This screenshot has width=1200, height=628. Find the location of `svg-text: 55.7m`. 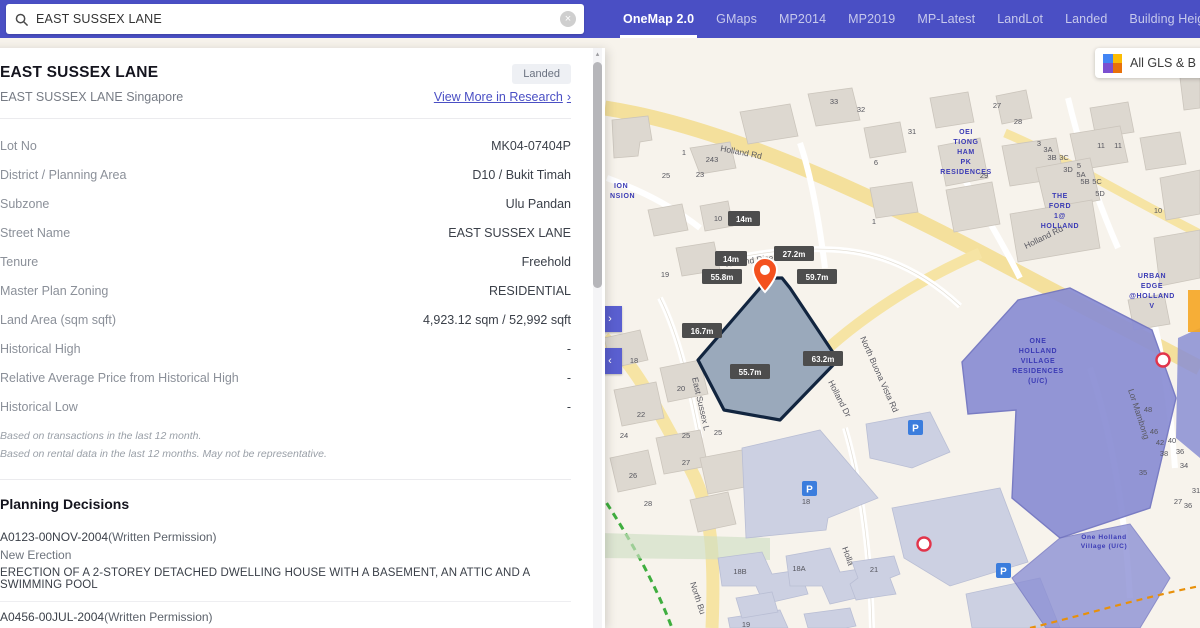

svg-text: 55.7m is located at coordinates (750, 372).